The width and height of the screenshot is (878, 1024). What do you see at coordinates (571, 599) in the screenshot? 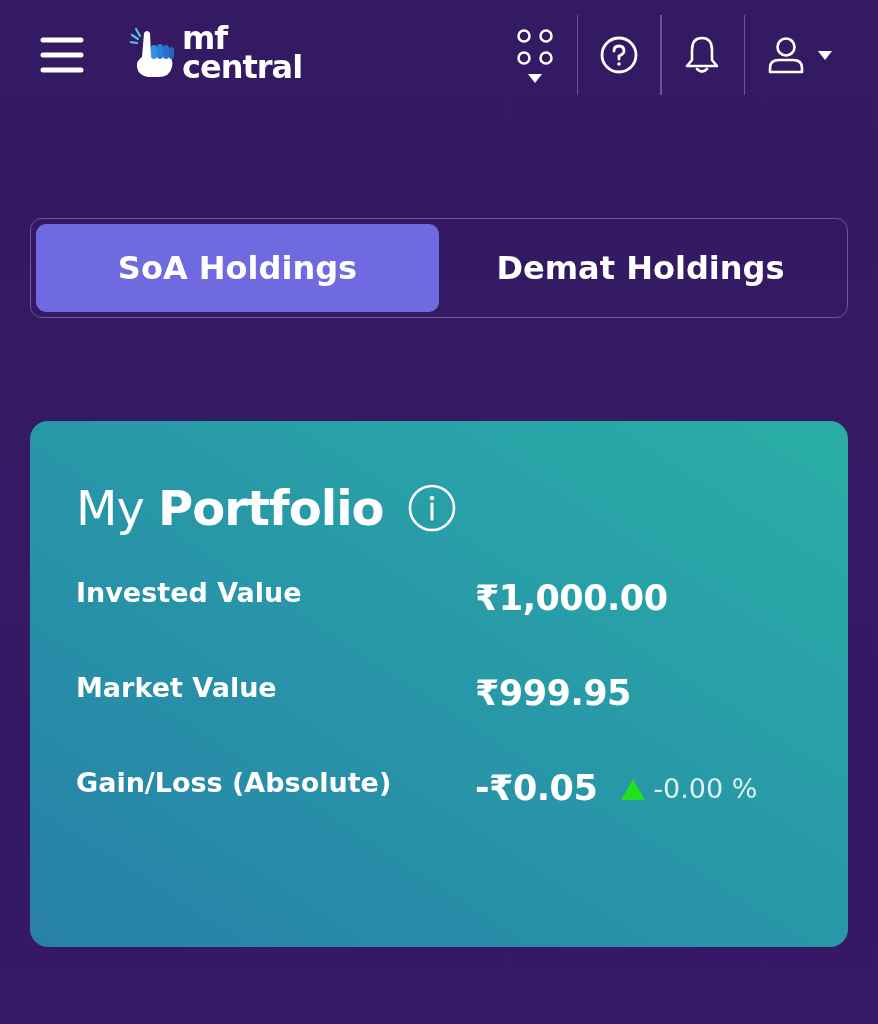
I see `row-value: ₹1,000.00` at bounding box center [571, 599].